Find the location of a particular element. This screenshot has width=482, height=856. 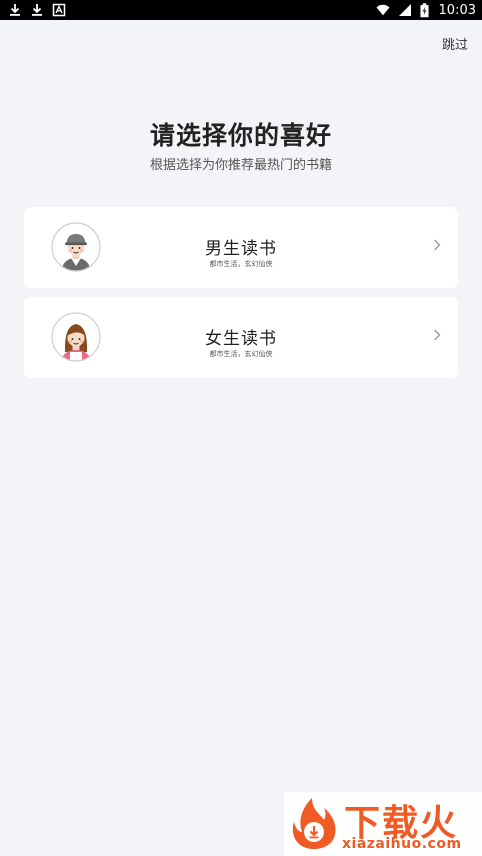

page-title: 请选择你的喜好 is located at coordinates (240, 135).